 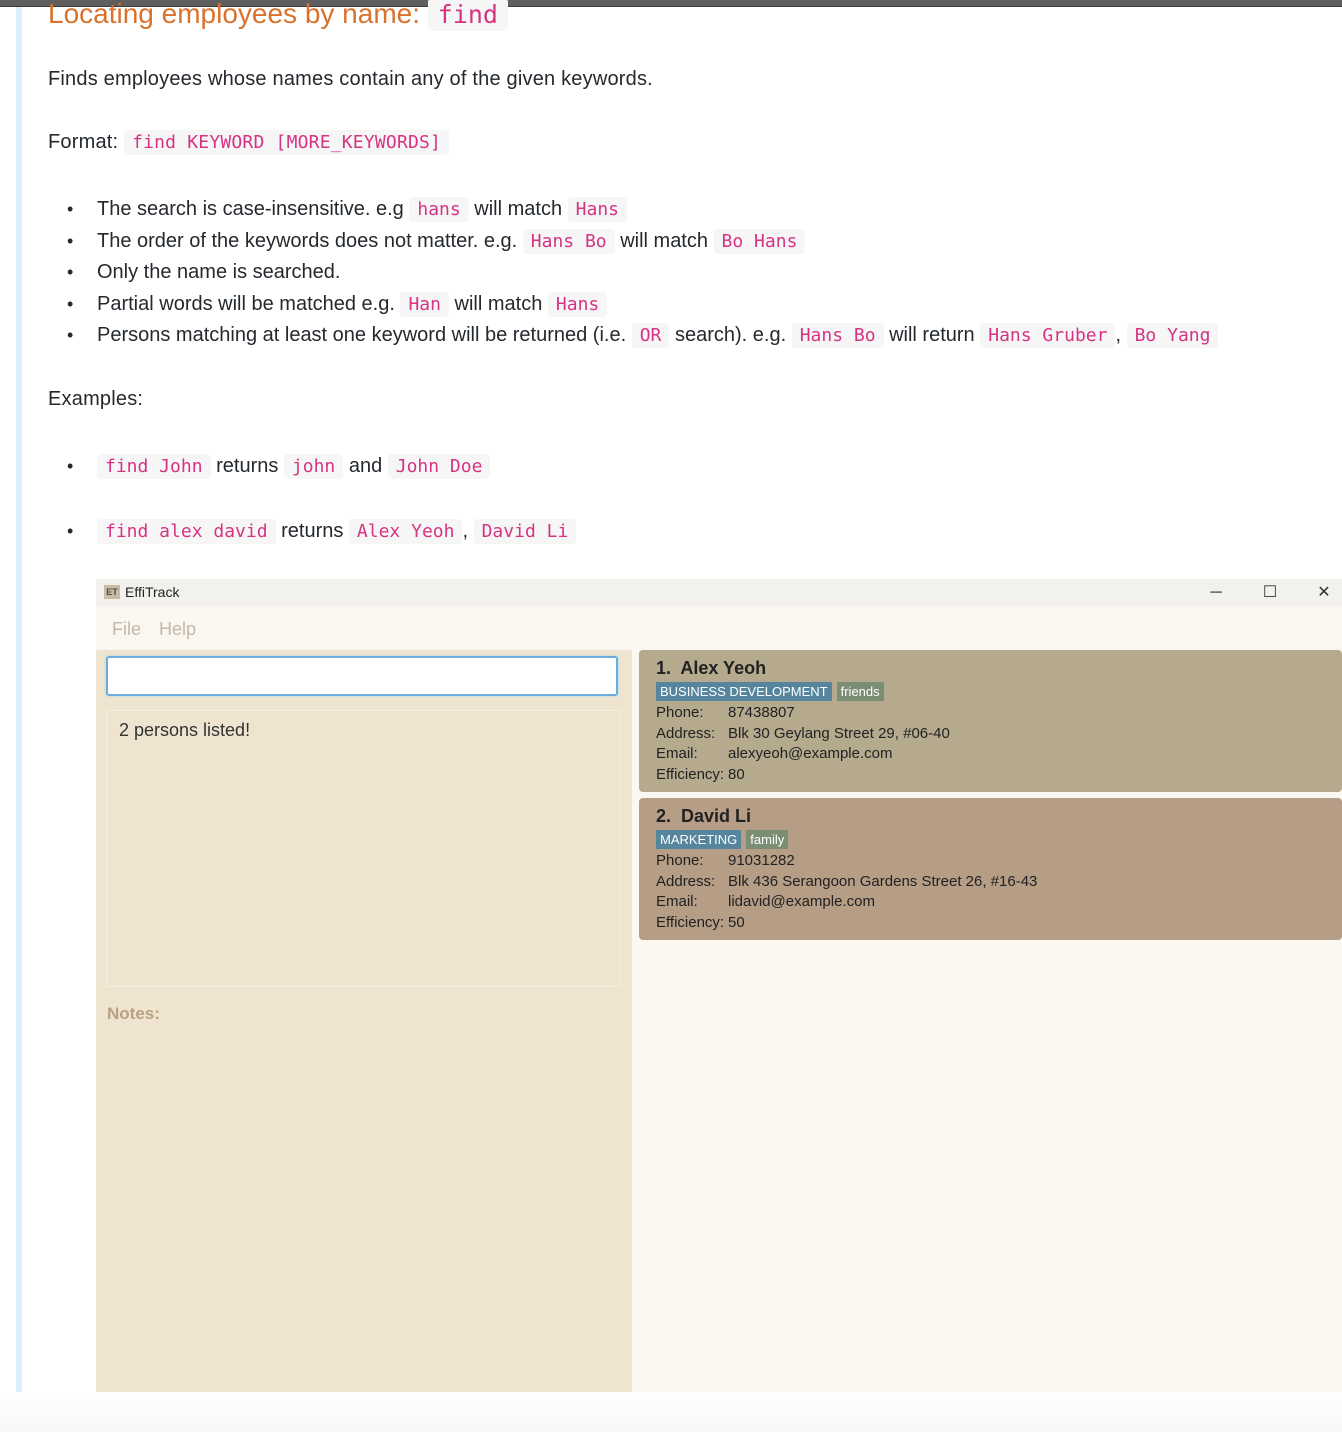 I want to click on rule-item: Only the name is searched., so click(x=633, y=273).